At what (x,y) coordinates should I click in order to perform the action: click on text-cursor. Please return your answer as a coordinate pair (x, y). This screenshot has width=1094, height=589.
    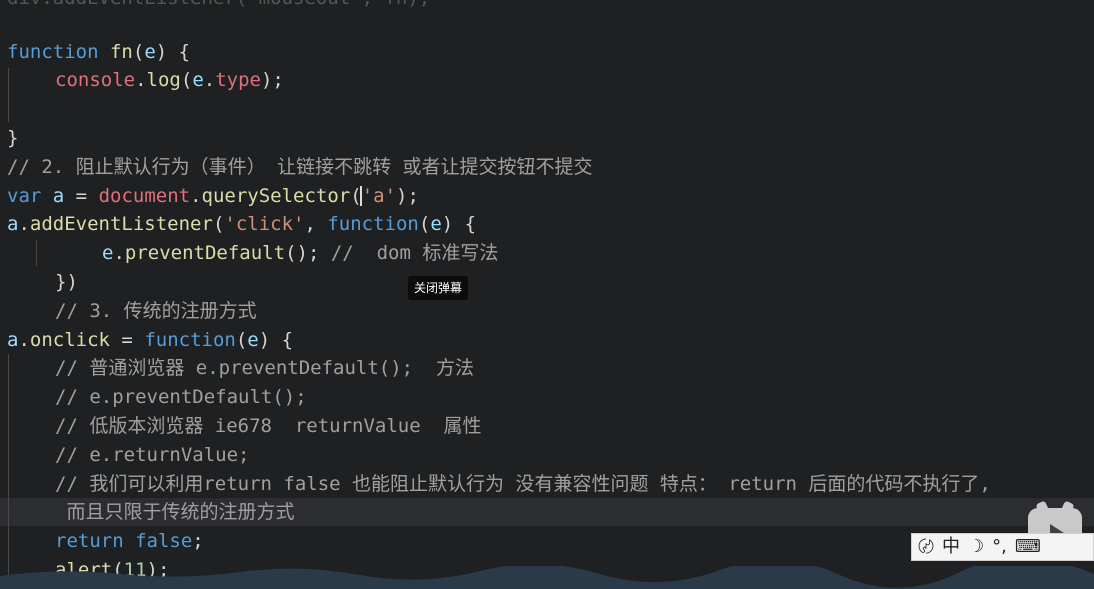
    Looking at the image, I should click on (361, 196).